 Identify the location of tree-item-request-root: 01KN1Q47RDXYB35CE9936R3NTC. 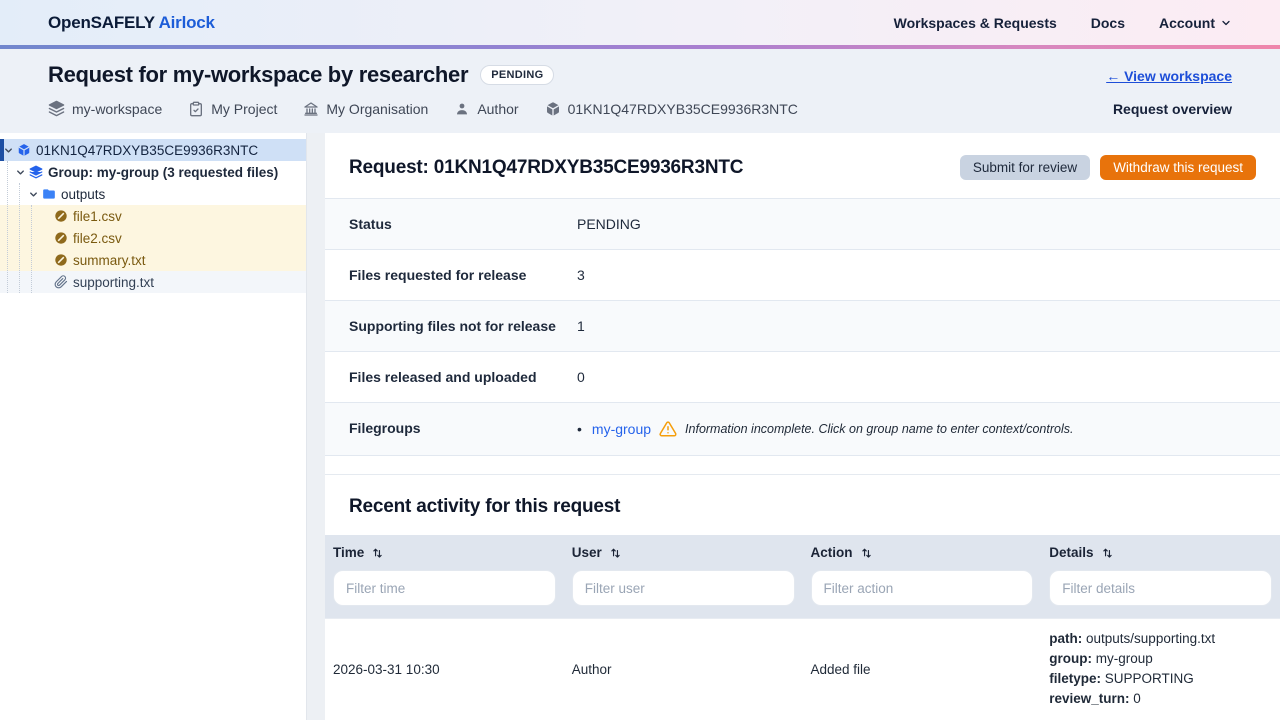
(153, 150).